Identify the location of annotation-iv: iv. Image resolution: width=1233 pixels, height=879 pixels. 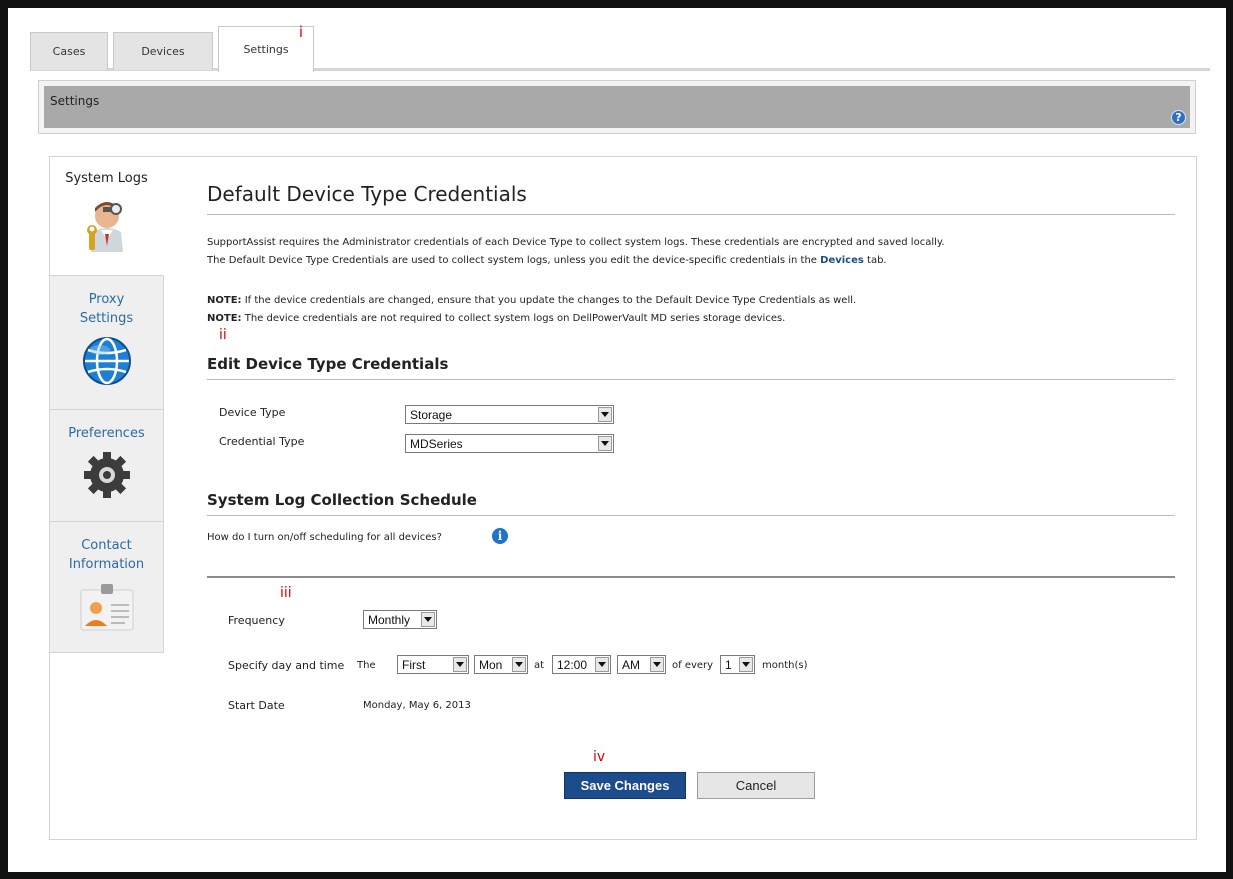
(599, 757).